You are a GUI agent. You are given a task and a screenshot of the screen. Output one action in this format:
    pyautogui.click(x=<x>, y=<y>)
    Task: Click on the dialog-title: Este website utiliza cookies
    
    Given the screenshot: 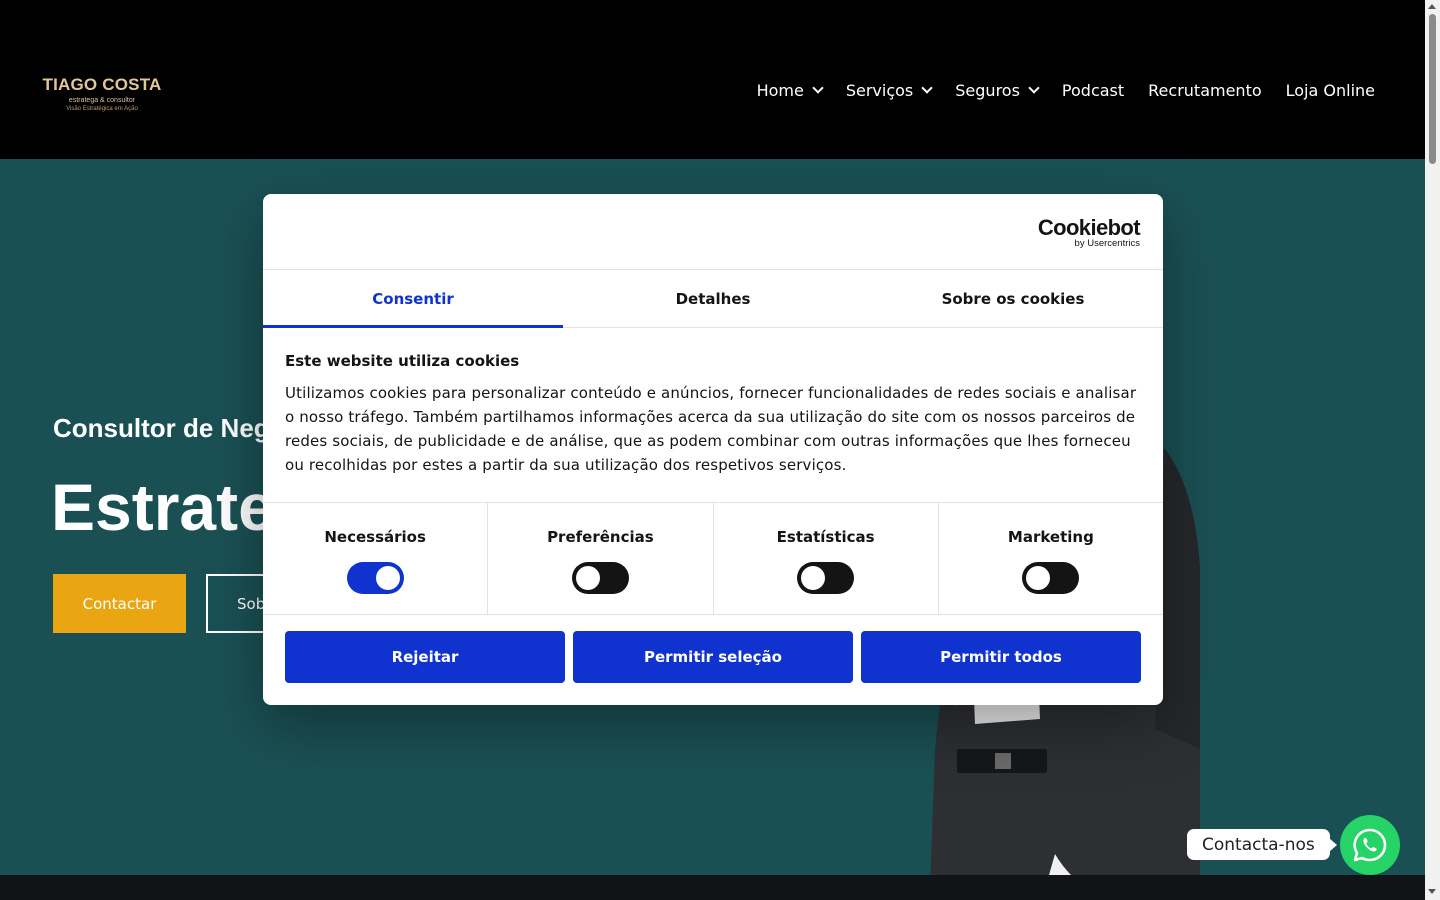 What is the action you would take?
    pyautogui.click(x=402, y=361)
    